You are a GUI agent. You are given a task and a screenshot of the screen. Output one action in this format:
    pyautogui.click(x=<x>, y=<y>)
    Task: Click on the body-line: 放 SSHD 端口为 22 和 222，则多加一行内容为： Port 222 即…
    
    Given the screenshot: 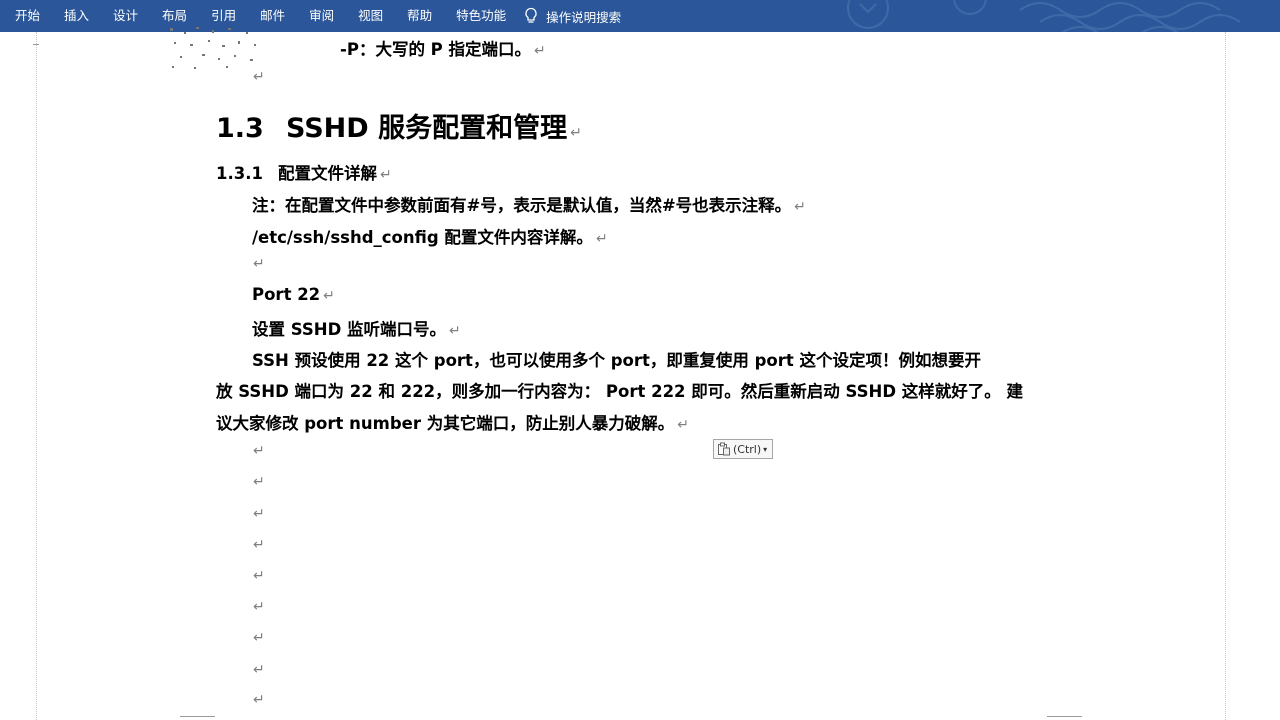 What is the action you would take?
    pyautogui.click(x=619, y=390)
    